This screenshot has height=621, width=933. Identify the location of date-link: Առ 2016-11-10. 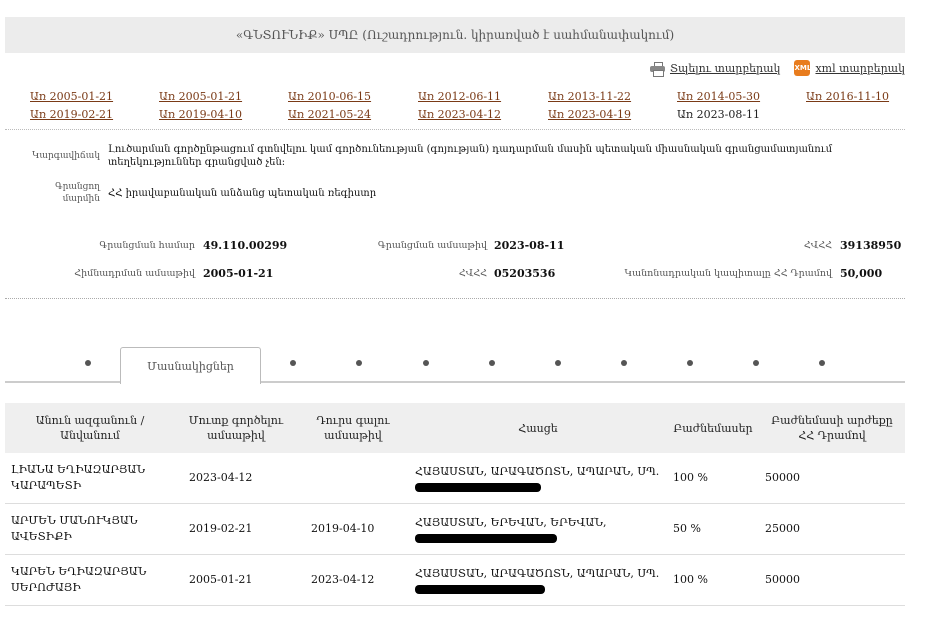
(858, 96).